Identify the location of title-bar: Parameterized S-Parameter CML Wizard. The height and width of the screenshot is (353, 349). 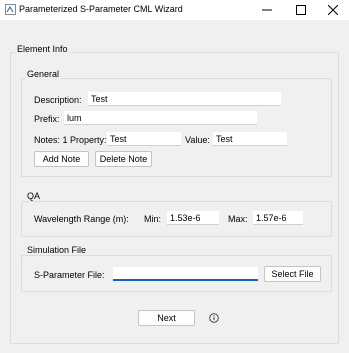
(174, 10).